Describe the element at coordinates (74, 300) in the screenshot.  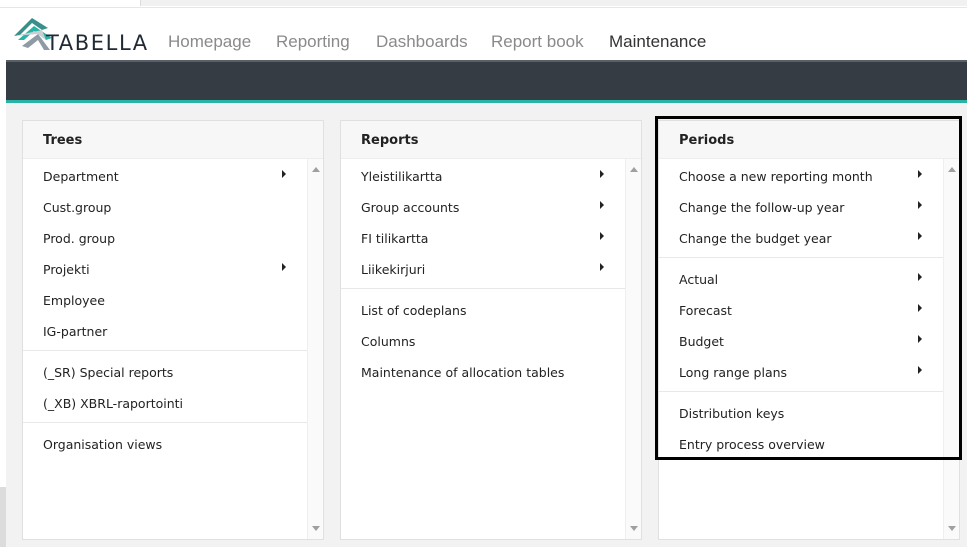
I see `trees-item-employee: Employee` at that location.